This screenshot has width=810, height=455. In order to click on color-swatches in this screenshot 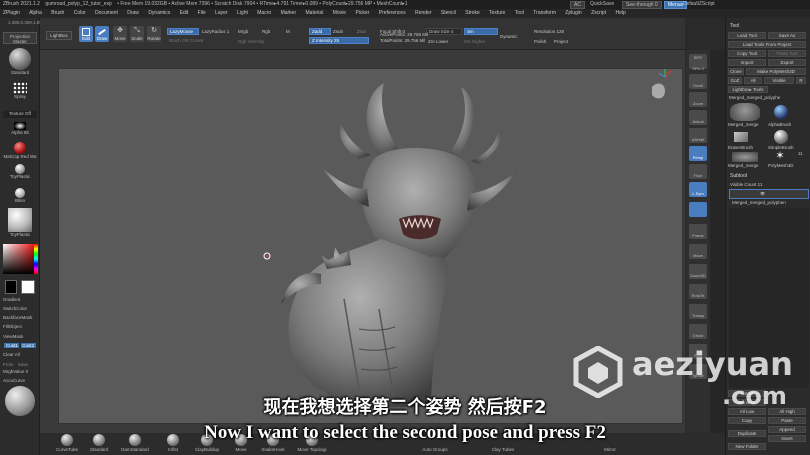, I will do `click(20, 287)`.